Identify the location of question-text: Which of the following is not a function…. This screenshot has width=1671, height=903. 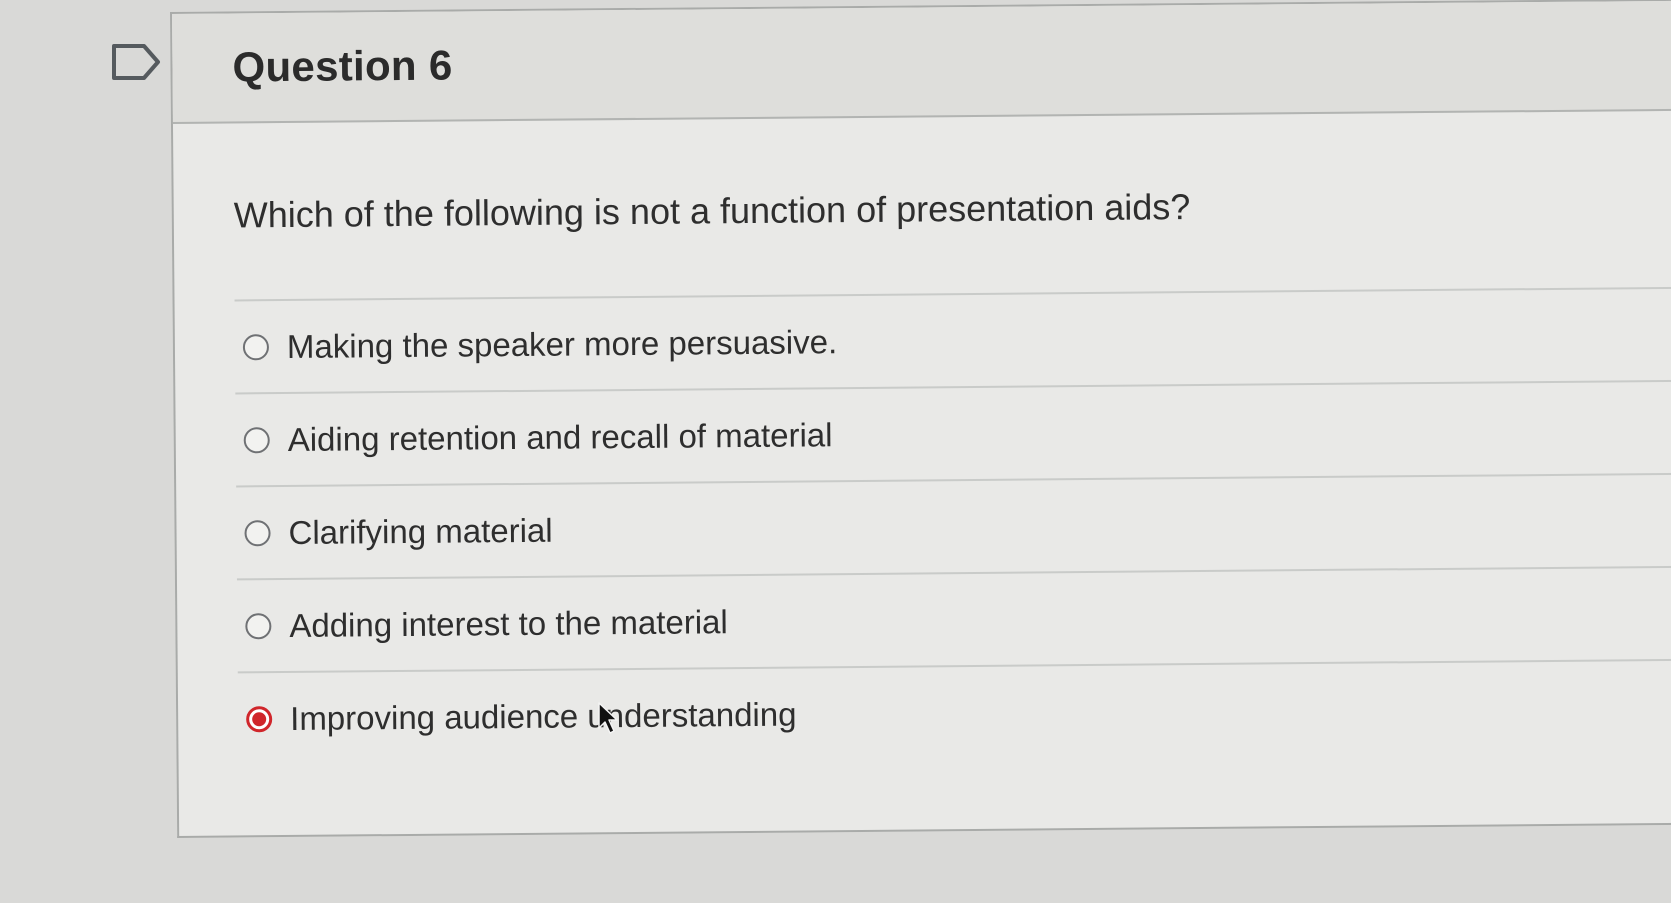
(712, 211).